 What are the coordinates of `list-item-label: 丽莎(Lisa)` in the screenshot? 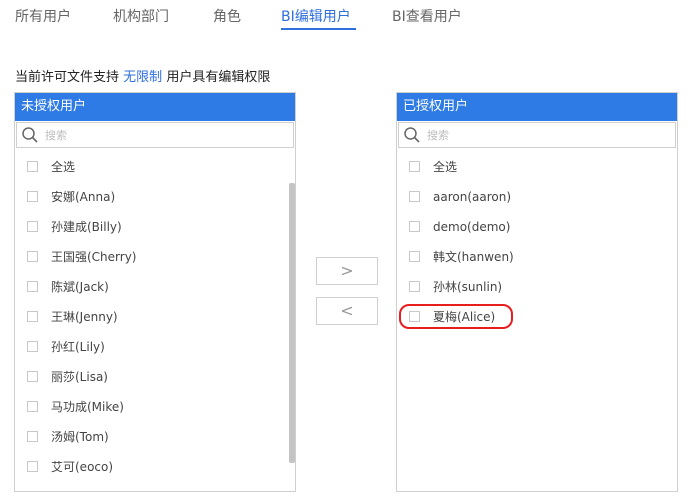 It's located at (79, 377).